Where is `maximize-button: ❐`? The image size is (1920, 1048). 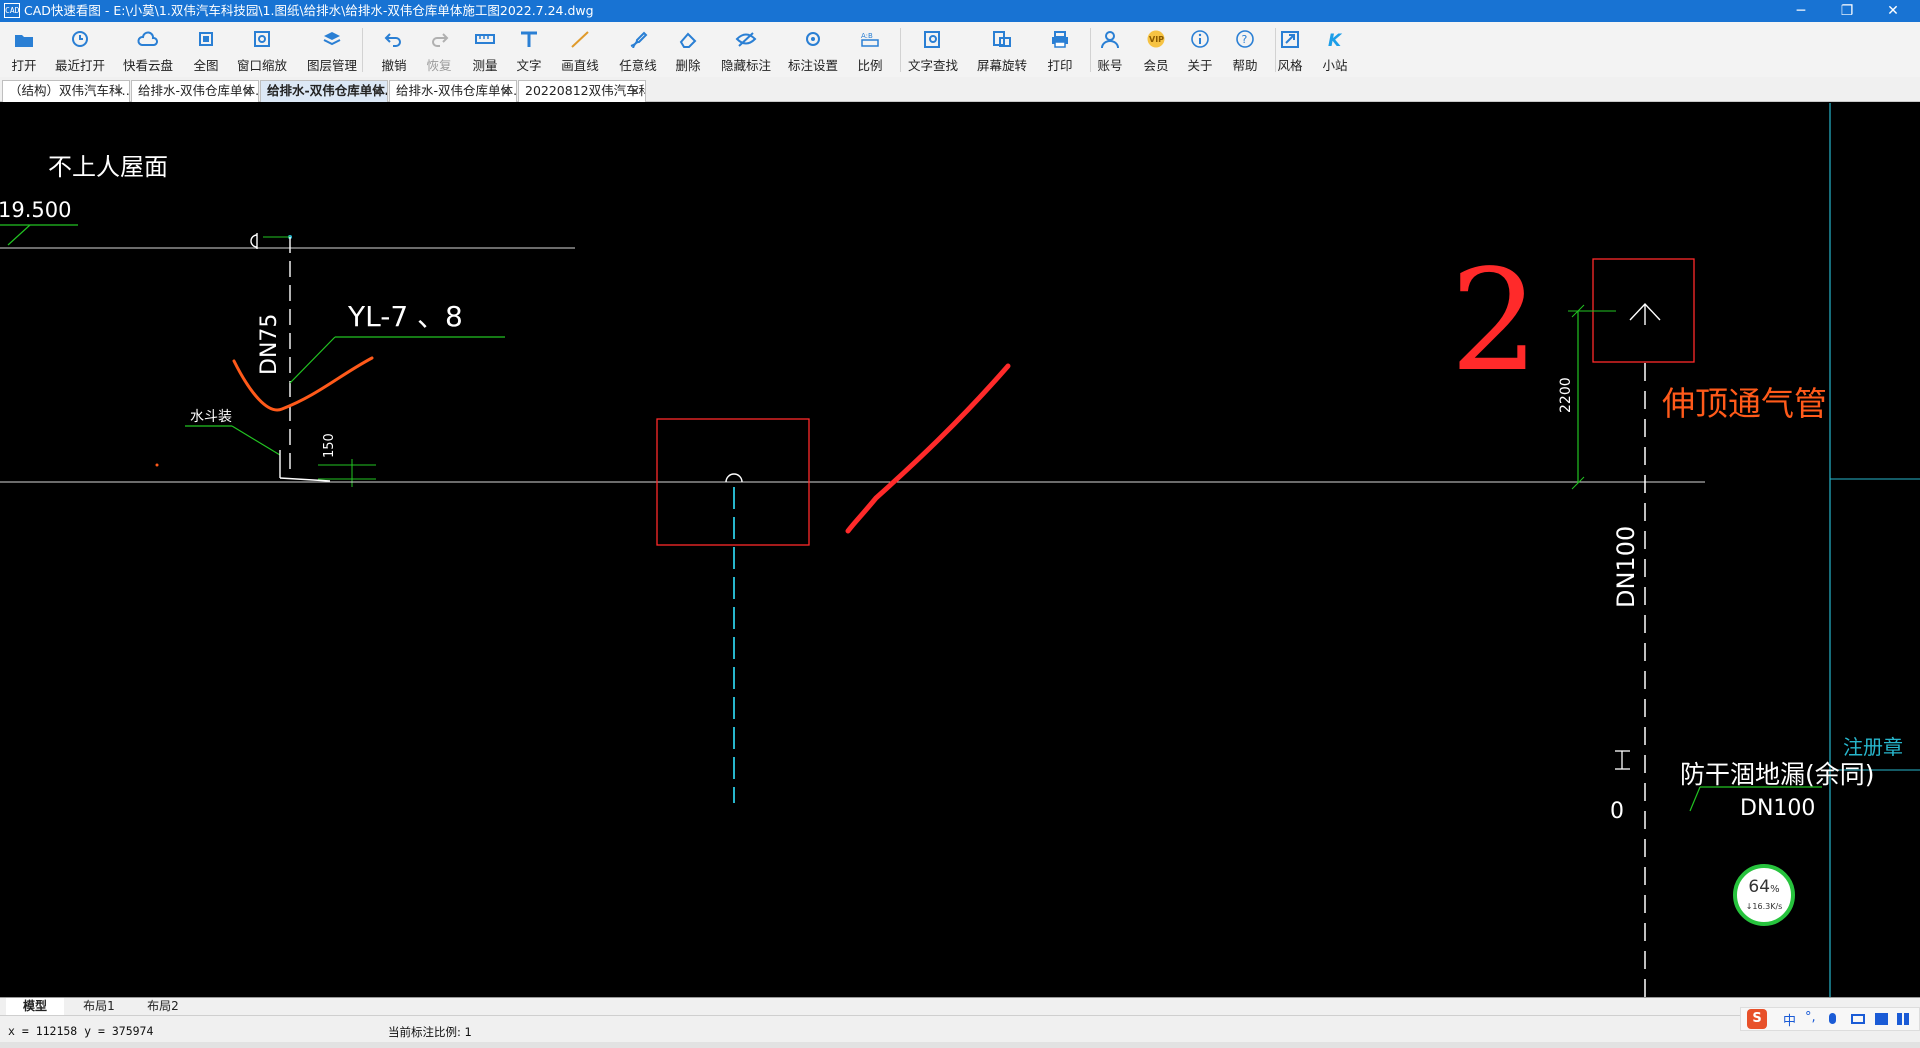 maximize-button: ❐ is located at coordinates (1847, 11).